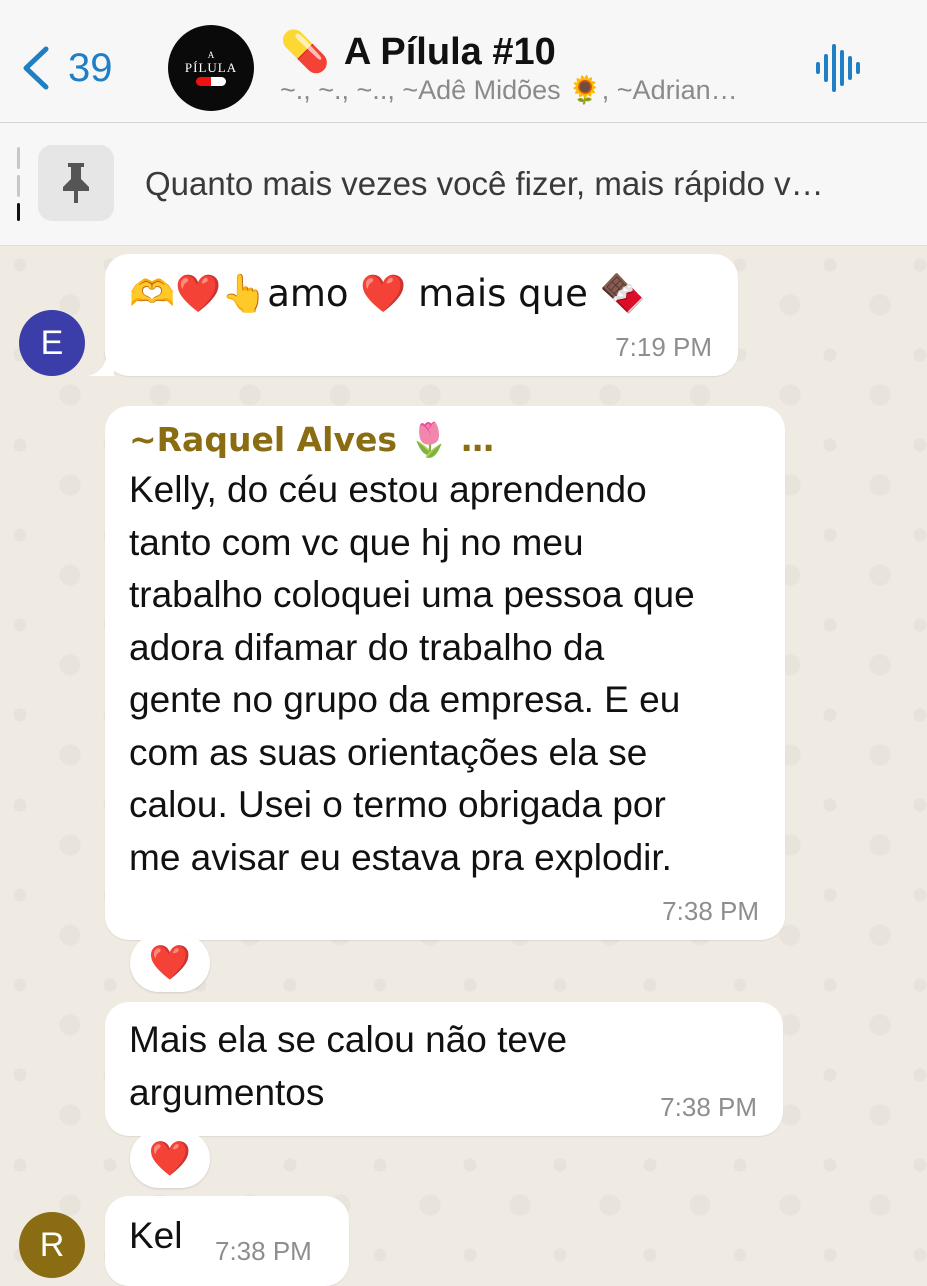 This screenshot has width=927, height=1286. I want to click on avatar-letter: E, so click(52, 342).